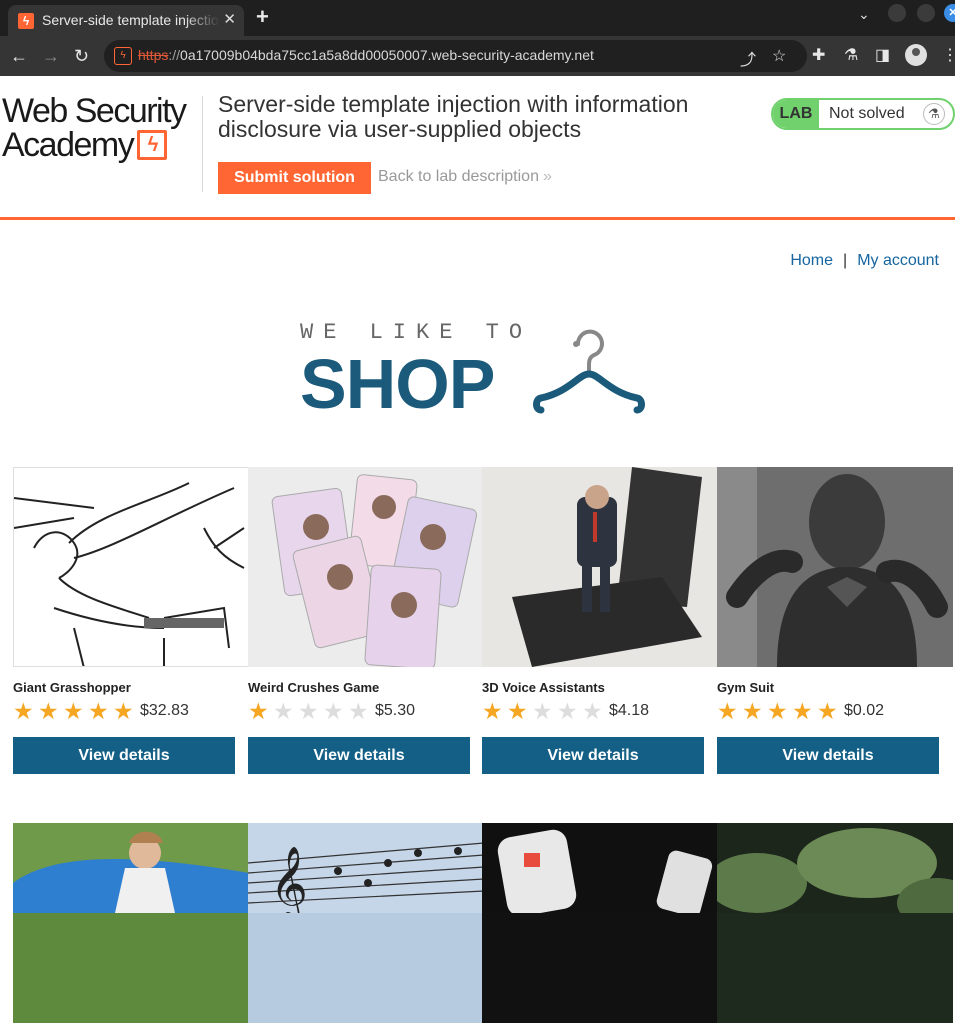 The width and height of the screenshot is (955, 1023). I want to click on back-to-lab-description-link: Back to lab description», so click(465, 177).